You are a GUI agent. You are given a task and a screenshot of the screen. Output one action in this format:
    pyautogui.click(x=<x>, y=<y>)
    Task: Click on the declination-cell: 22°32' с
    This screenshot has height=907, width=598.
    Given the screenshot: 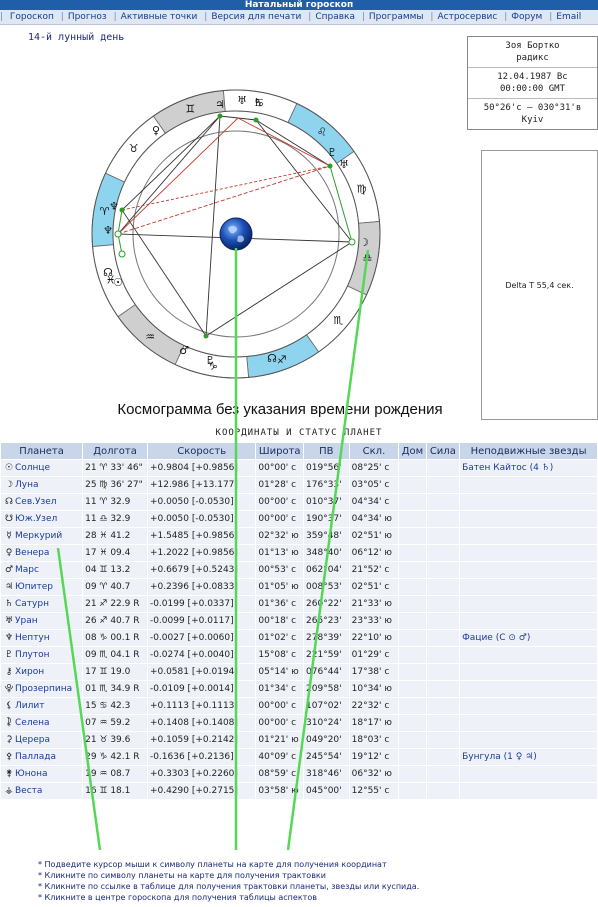 What is the action you would take?
    pyautogui.click(x=374, y=706)
    